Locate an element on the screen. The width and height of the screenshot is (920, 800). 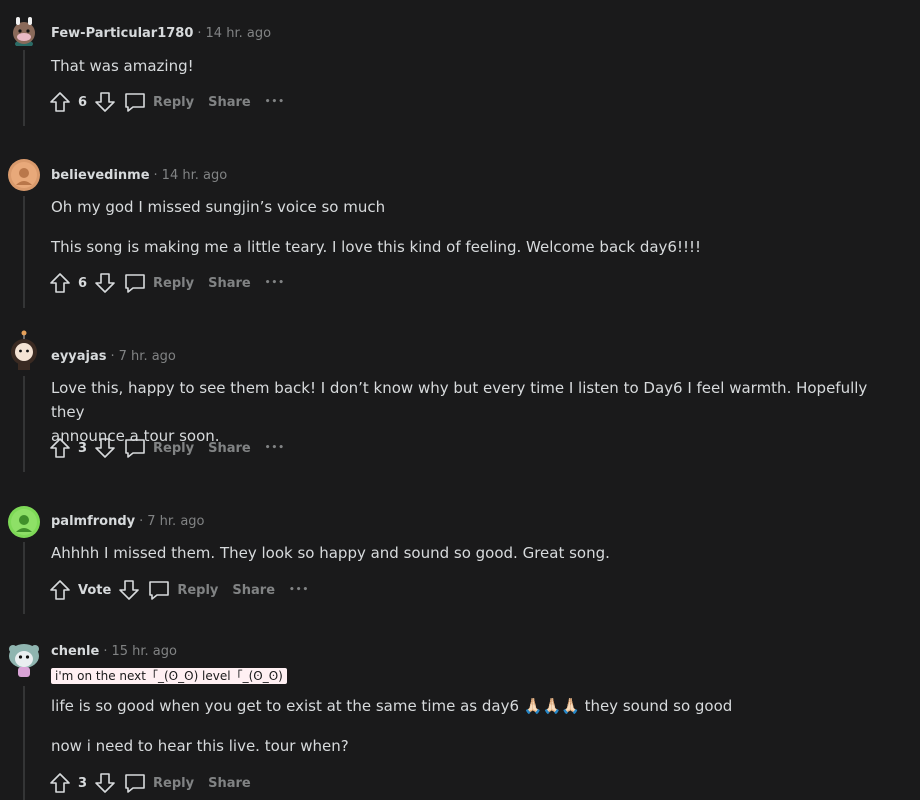
author-name: palmfrondy is located at coordinates (93, 521).